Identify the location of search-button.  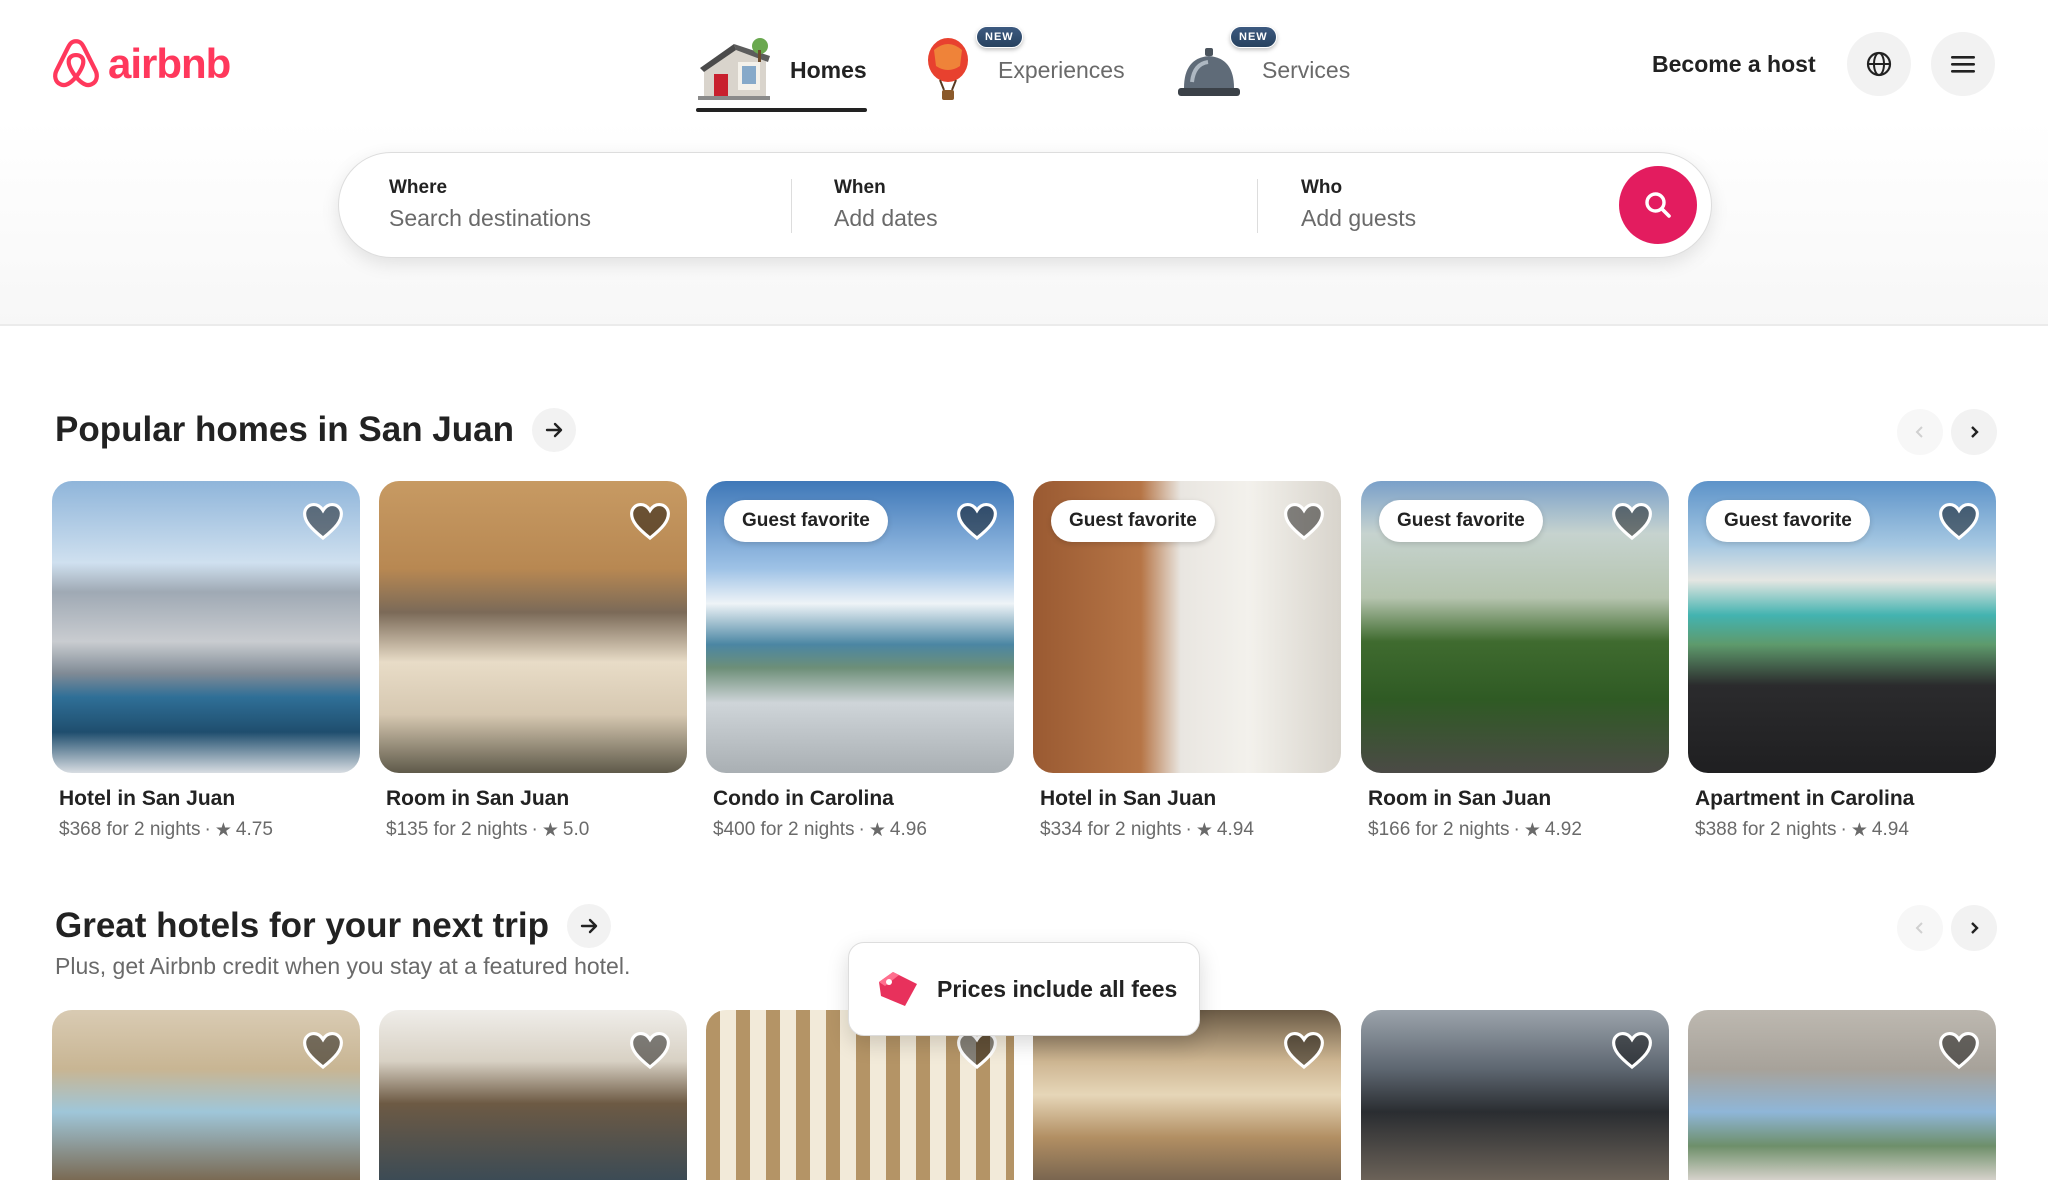
(1658, 205).